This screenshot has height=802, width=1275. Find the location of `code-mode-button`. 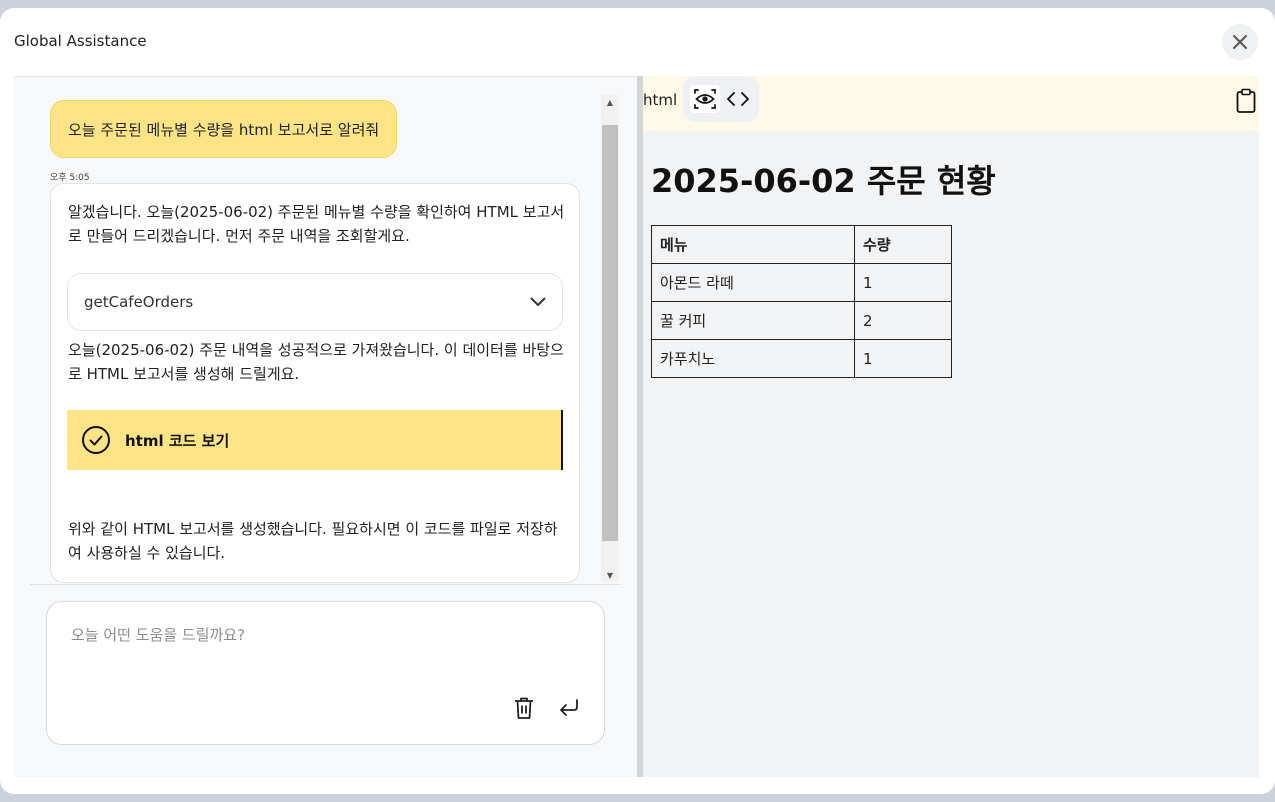

code-mode-button is located at coordinates (738, 99).